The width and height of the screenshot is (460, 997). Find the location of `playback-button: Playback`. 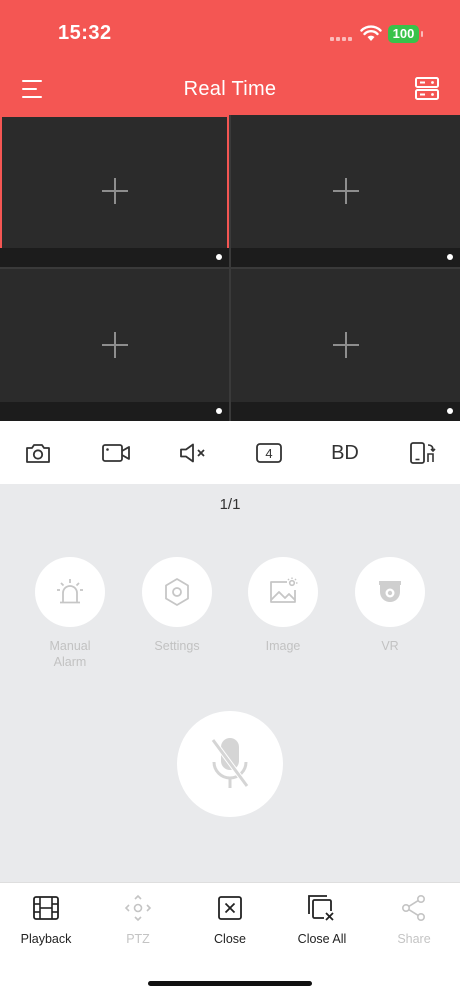

playback-button: Playback is located at coordinates (46, 919).